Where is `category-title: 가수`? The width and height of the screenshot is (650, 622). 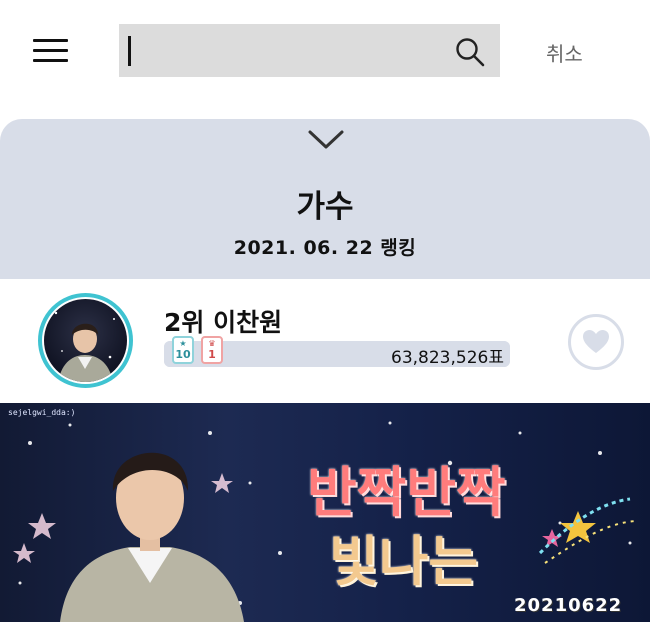
category-title: 가수 is located at coordinates (325, 207).